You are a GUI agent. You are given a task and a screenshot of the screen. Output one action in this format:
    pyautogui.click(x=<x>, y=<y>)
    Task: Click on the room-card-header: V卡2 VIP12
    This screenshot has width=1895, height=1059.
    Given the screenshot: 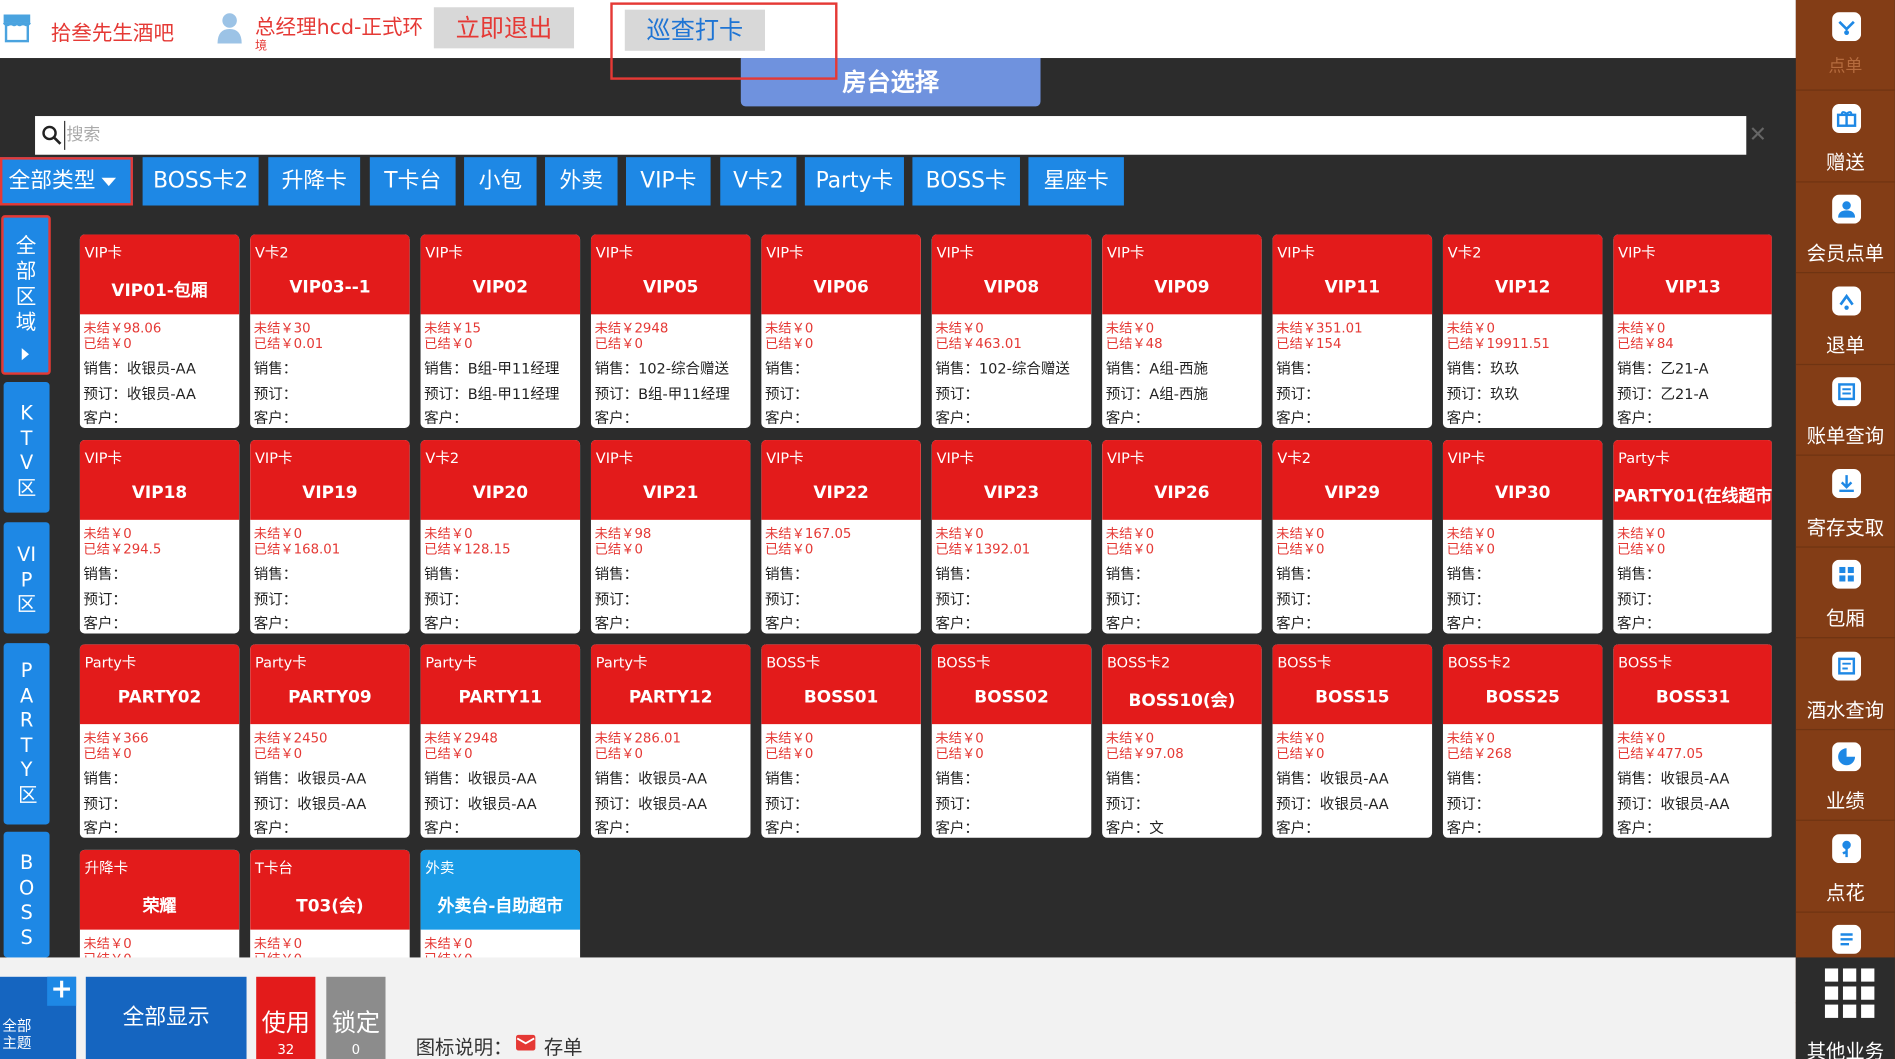 What is the action you would take?
    pyautogui.click(x=1522, y=274)
    